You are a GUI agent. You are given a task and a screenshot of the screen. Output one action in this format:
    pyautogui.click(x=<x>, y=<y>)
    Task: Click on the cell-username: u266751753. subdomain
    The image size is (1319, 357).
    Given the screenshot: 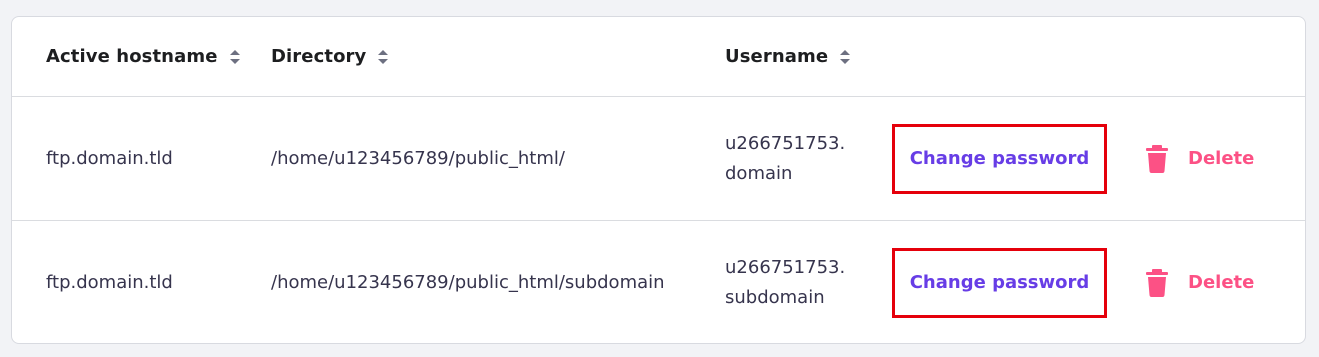 What is the action you would take?
    pyautogui.click(x=790, y=282)
    